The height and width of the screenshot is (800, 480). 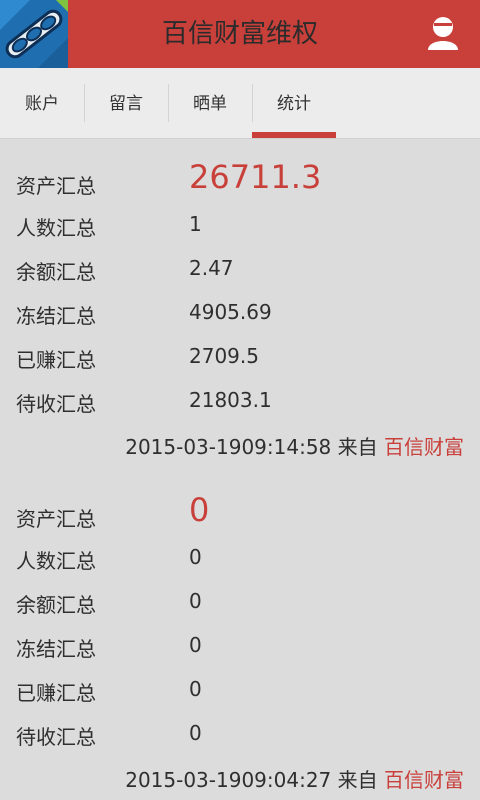 I want to click on tab-show-orders: 晒单, so click(x=210, y=103).